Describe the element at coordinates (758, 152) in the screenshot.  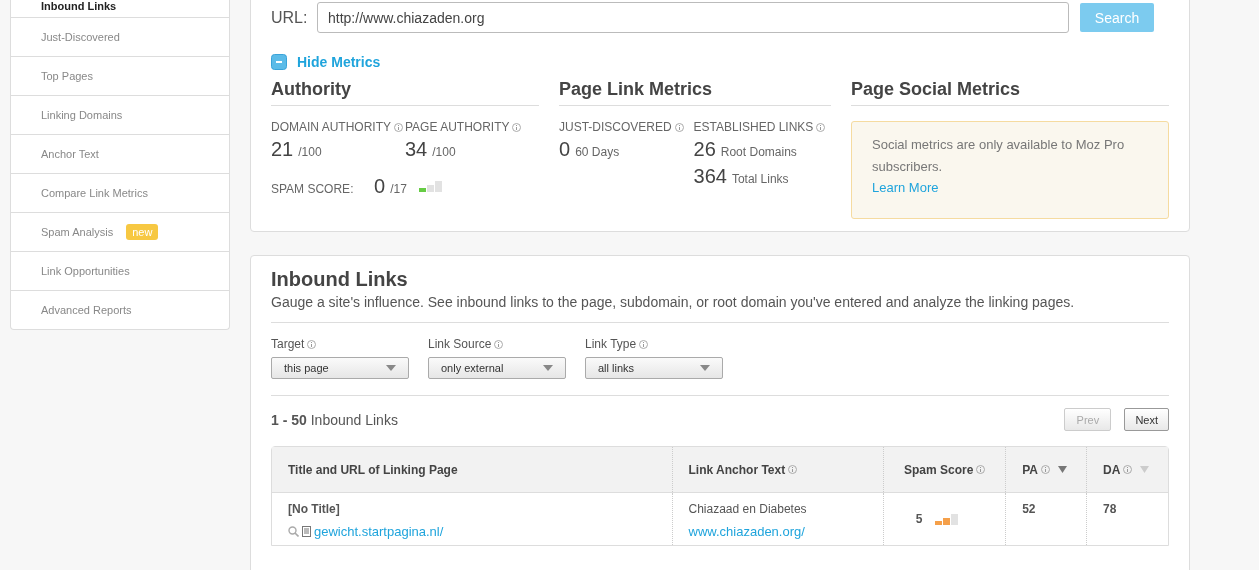
I see `metric-unit: Root Domains` at that location.